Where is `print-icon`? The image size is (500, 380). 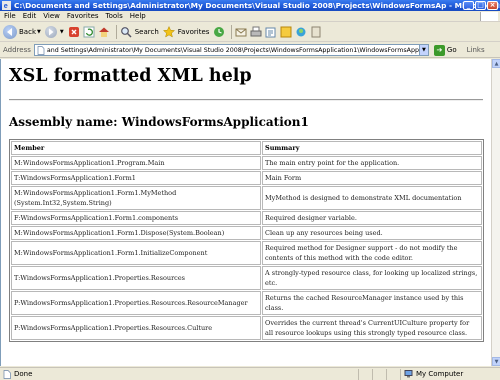
print-icon is located at coordinates (256, 32).